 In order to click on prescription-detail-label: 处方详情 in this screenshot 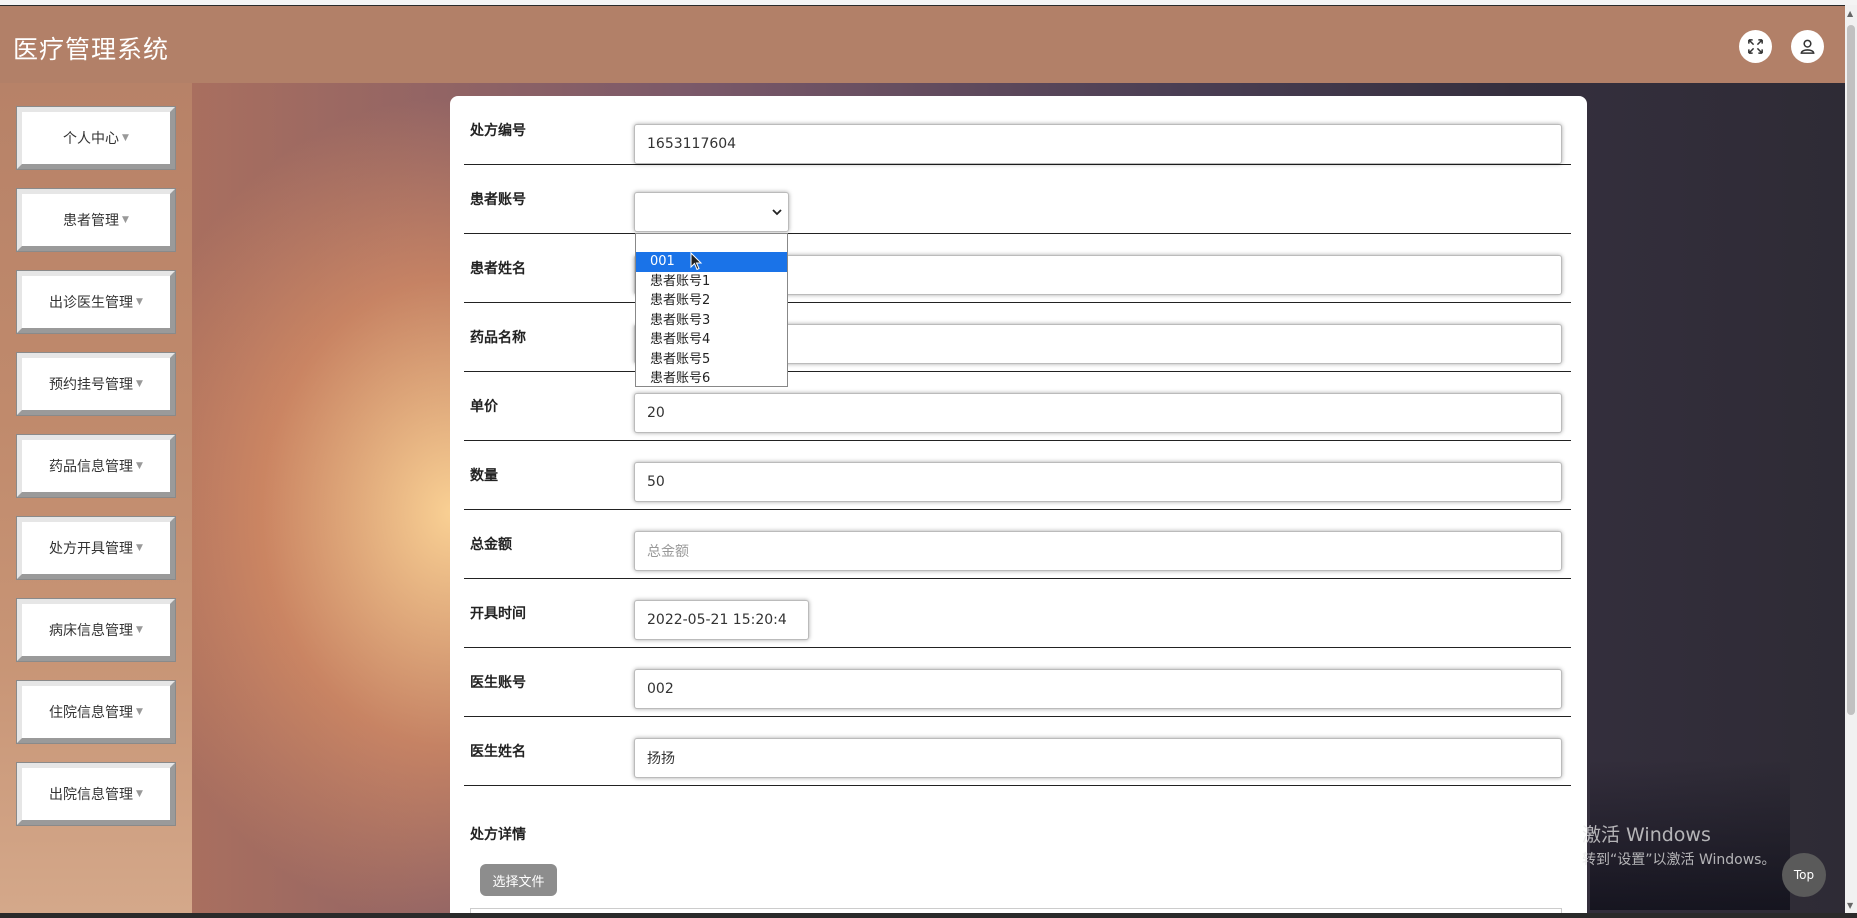, I will do `click(498, 835)`.